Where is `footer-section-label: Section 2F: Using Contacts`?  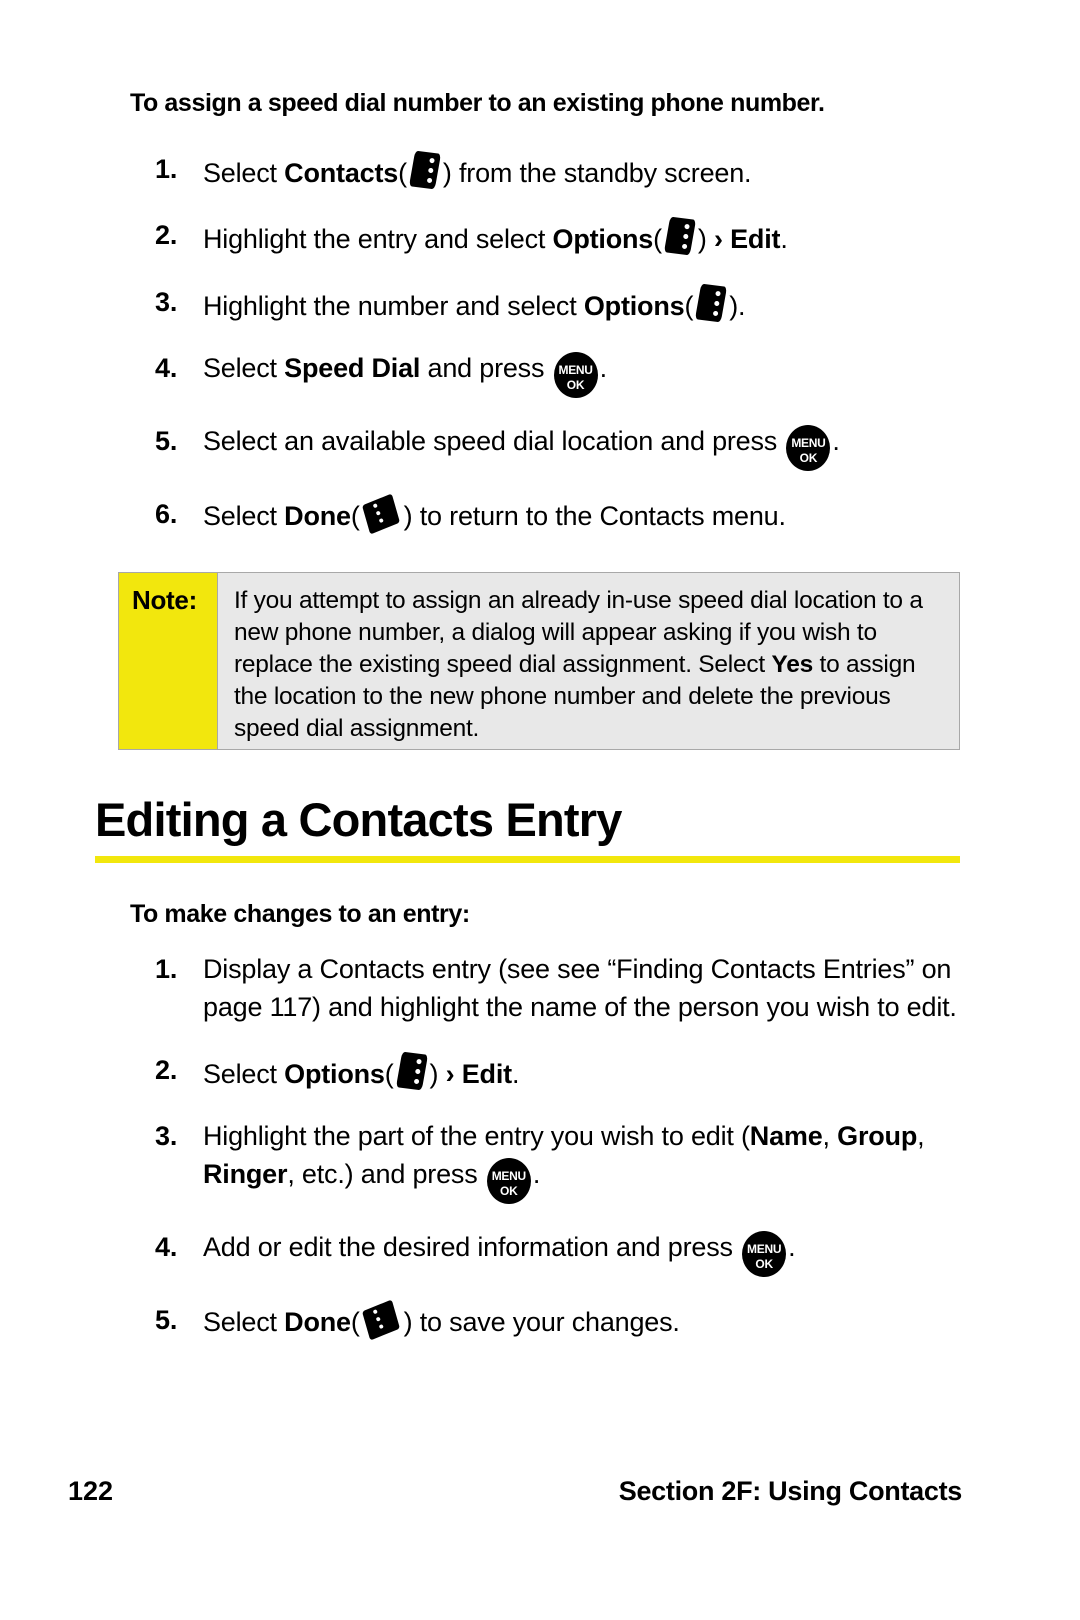
footer-section-label: Section 2F: Using Contacts is located at coordinates (790, 1491).